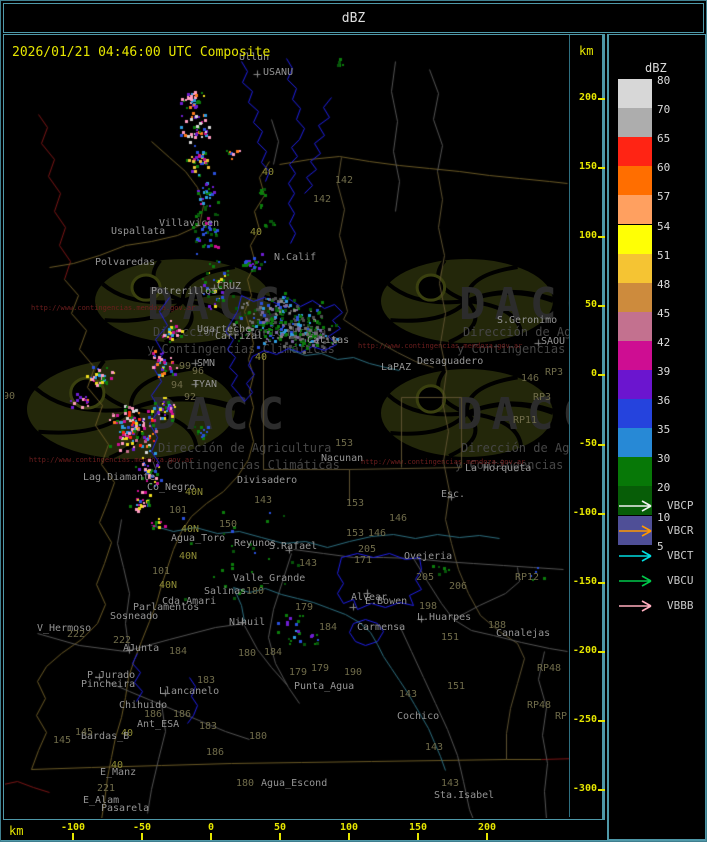 Image resolution: width=707 pixels, height=842 pixels. I want to click on map-label-number: 222, so click(76, 634).